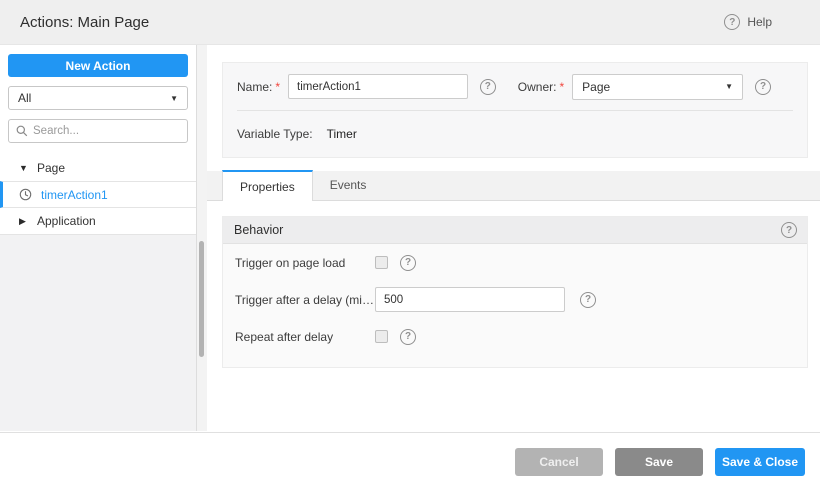 The height and width of the screenshot is (490, 820). I want to click on trigger-after-delay-row: Trigger after a delay (millisec… ?, so click(515, 299).